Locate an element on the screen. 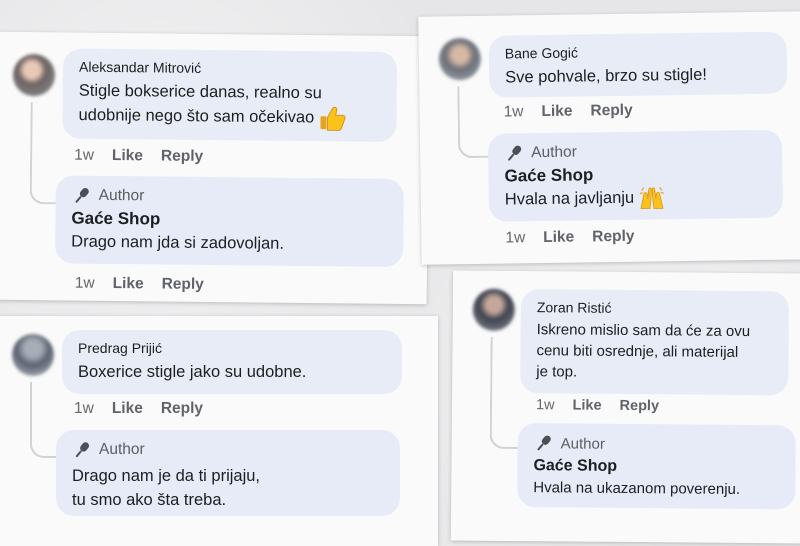 The image size is (800, 546). comment-text-line1: Stigle bokserice danas, realno su is located at coordinates (200, 92).